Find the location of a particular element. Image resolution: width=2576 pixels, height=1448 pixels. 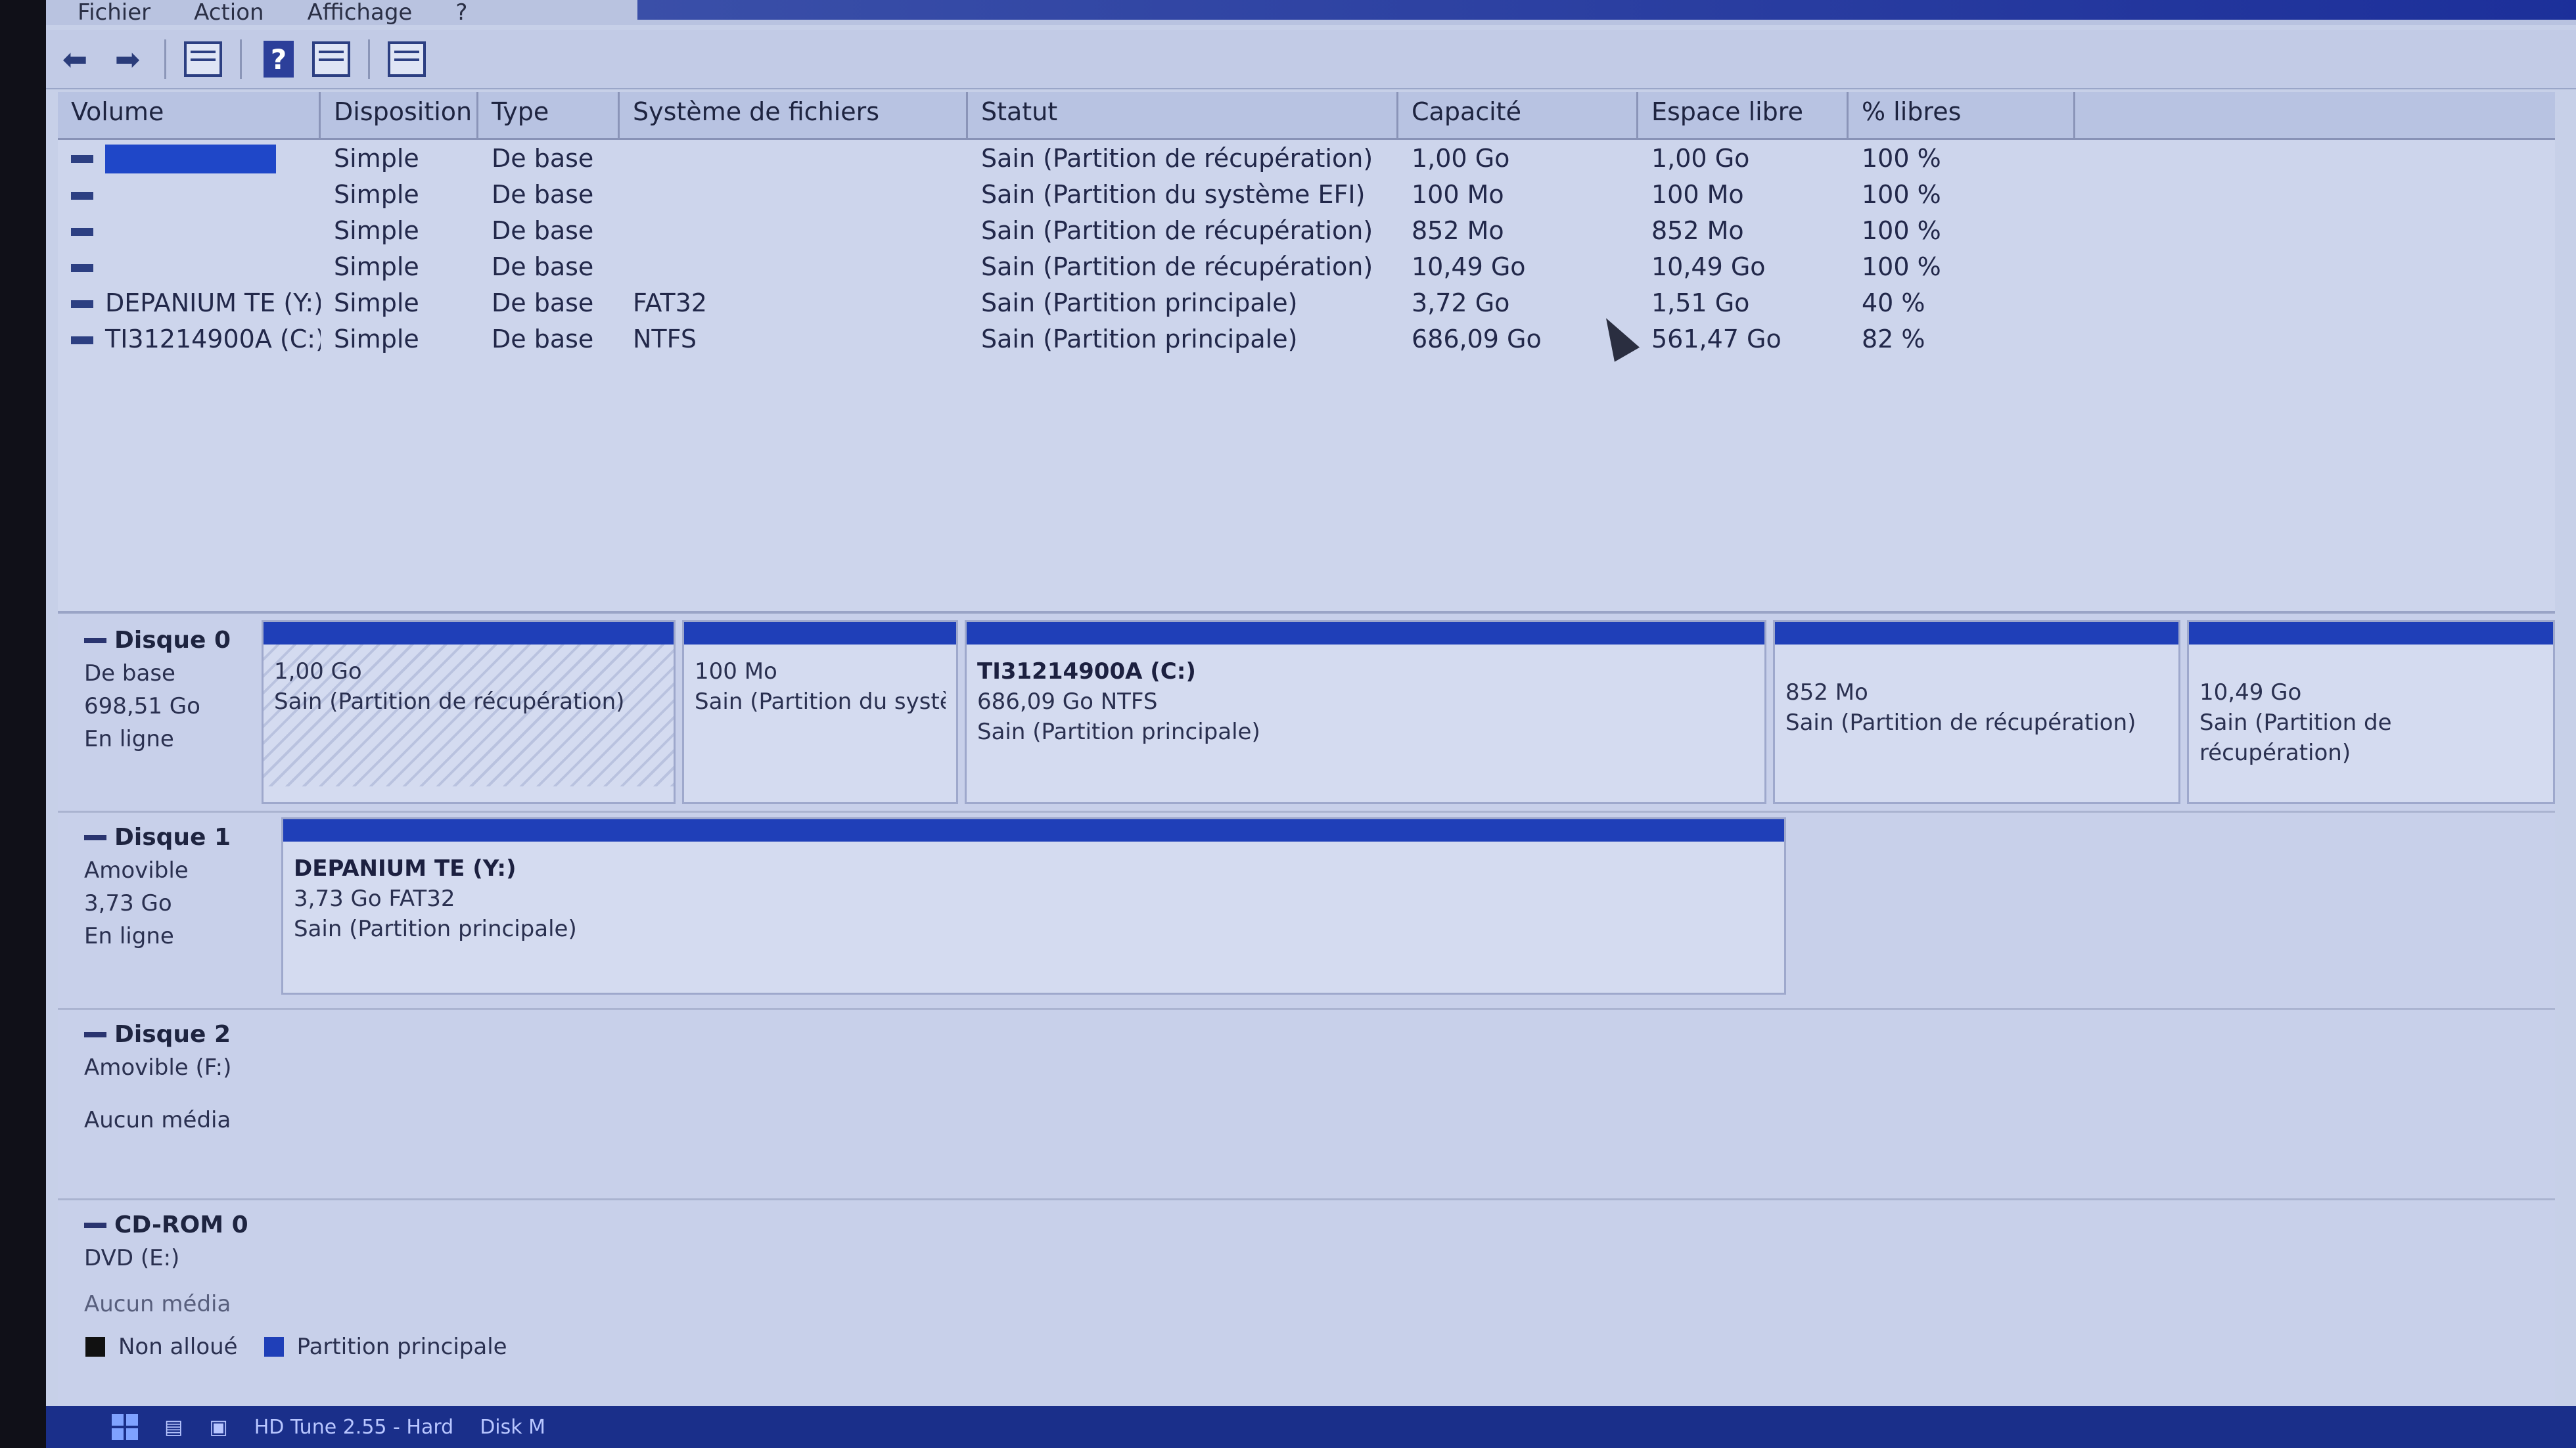

taskbar-app-icon: ▤ is located at coordinates (174, 1427).